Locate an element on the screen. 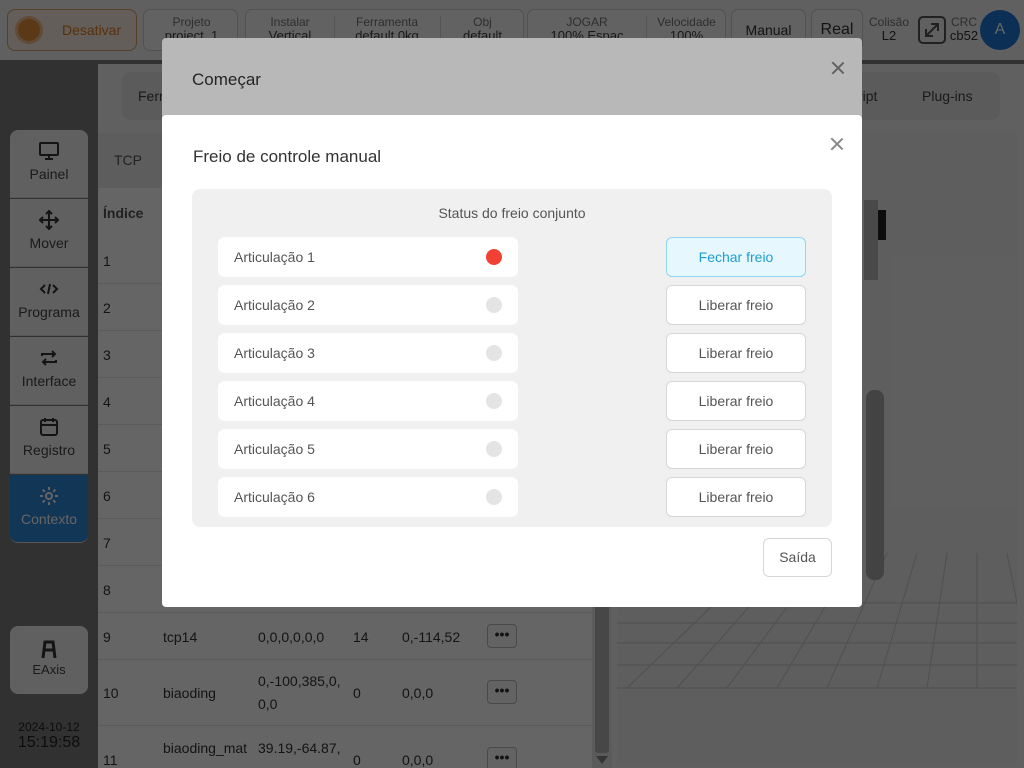 The image size is (1024, 768). exit-button: Saída is located at coordinates (797, 557).